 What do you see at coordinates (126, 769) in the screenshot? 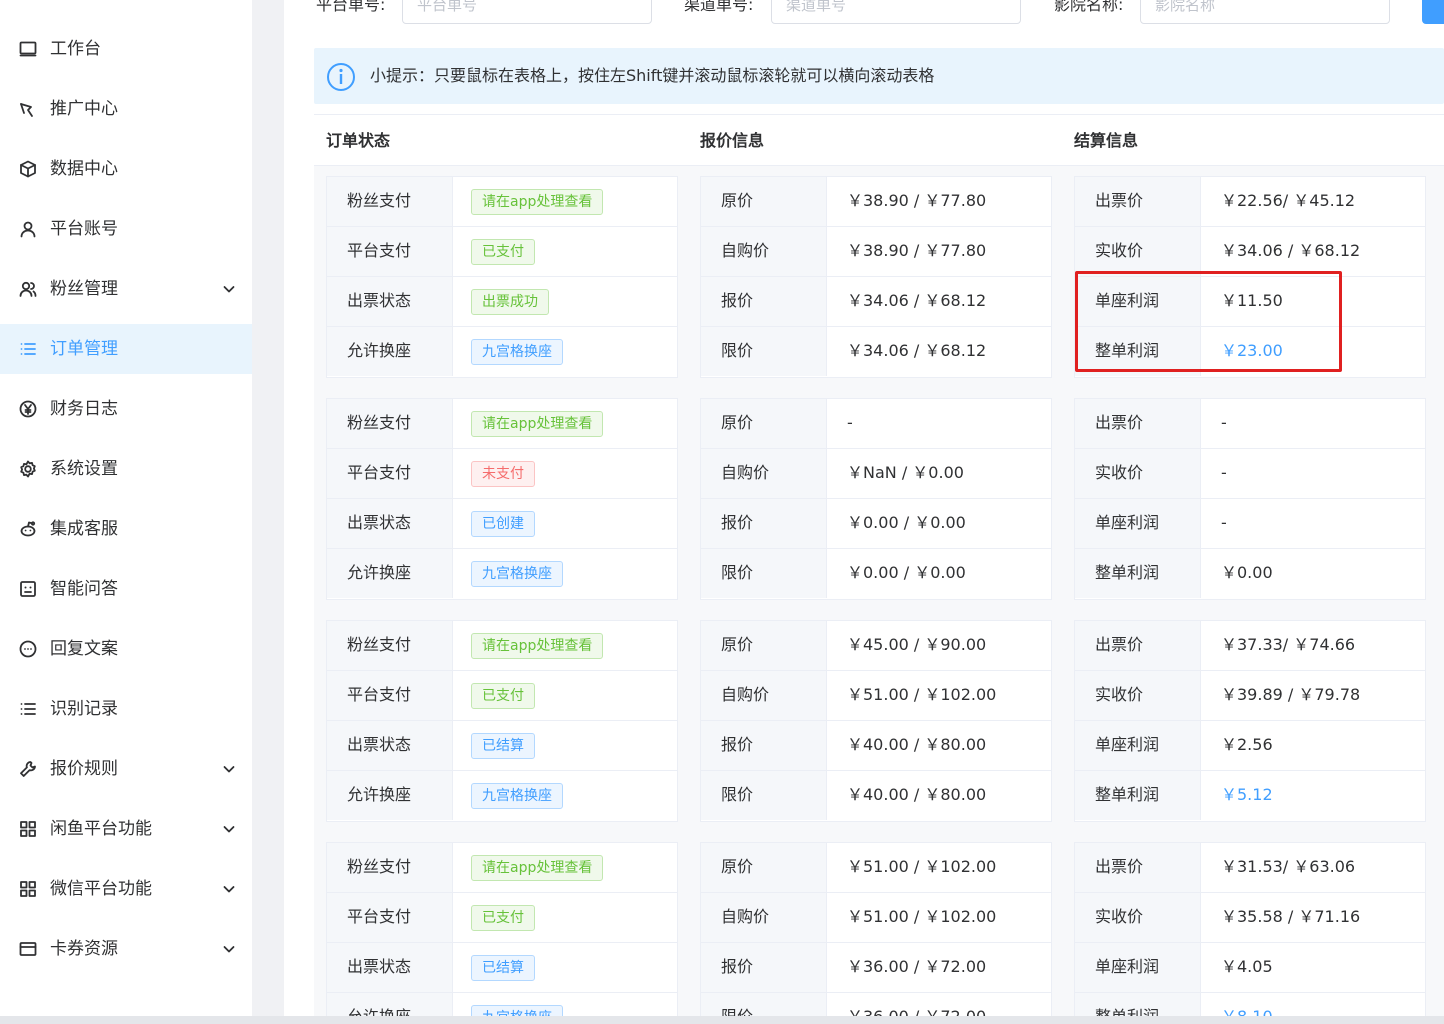
I see `sidebar-item: 报价规则` at bounding box center [126, 769].